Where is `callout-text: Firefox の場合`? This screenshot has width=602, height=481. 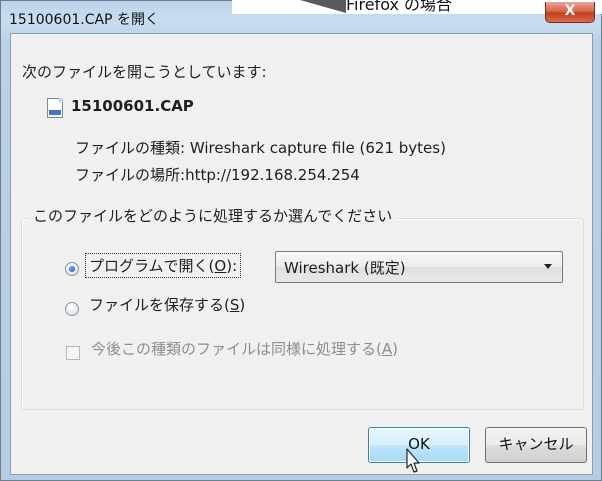
callout-text: Firefox の場合 is located at coordinates (399, 7).